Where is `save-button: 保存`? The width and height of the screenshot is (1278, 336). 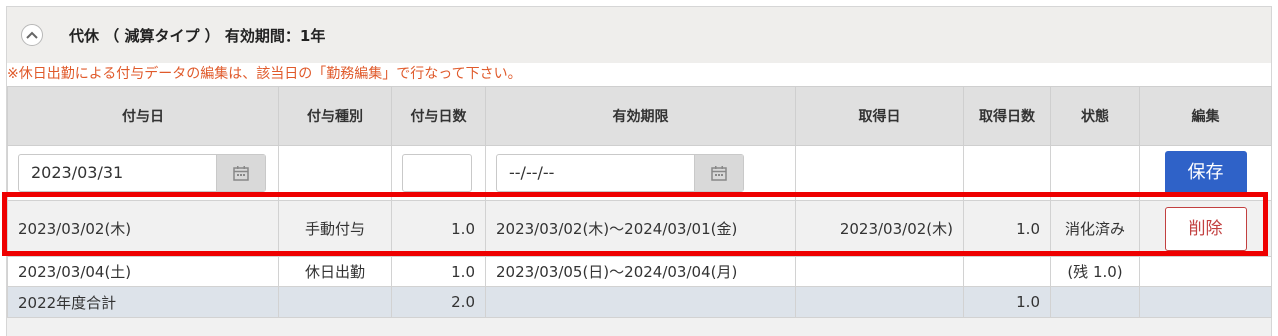
save-button: 保存 is located at coordinates (1205, 173).